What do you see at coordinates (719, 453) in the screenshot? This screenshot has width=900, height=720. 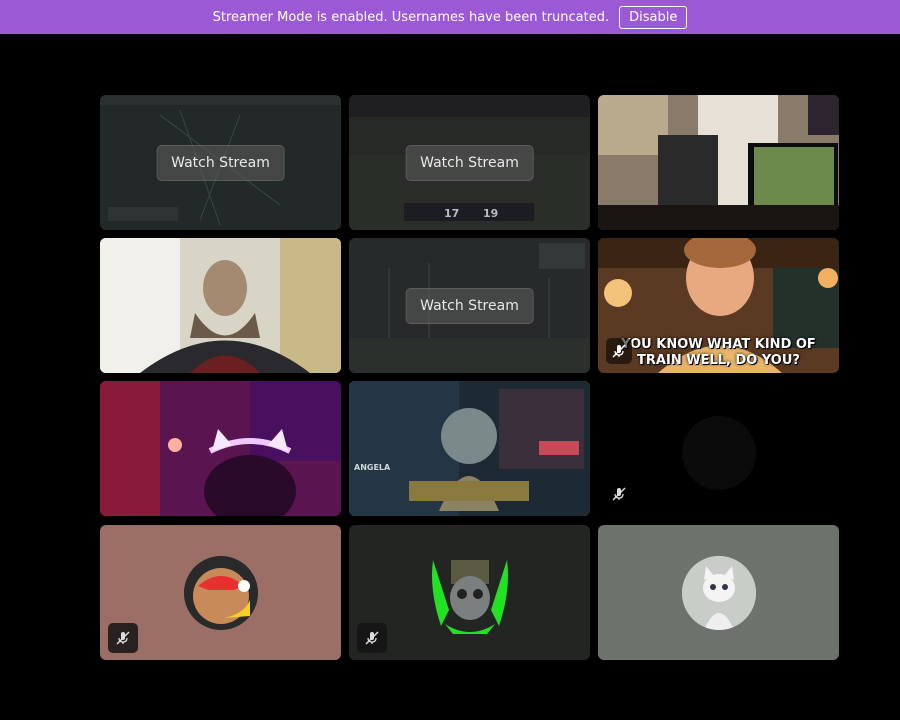 I see `avatar-placeholder` at bounding box center [719, 453].